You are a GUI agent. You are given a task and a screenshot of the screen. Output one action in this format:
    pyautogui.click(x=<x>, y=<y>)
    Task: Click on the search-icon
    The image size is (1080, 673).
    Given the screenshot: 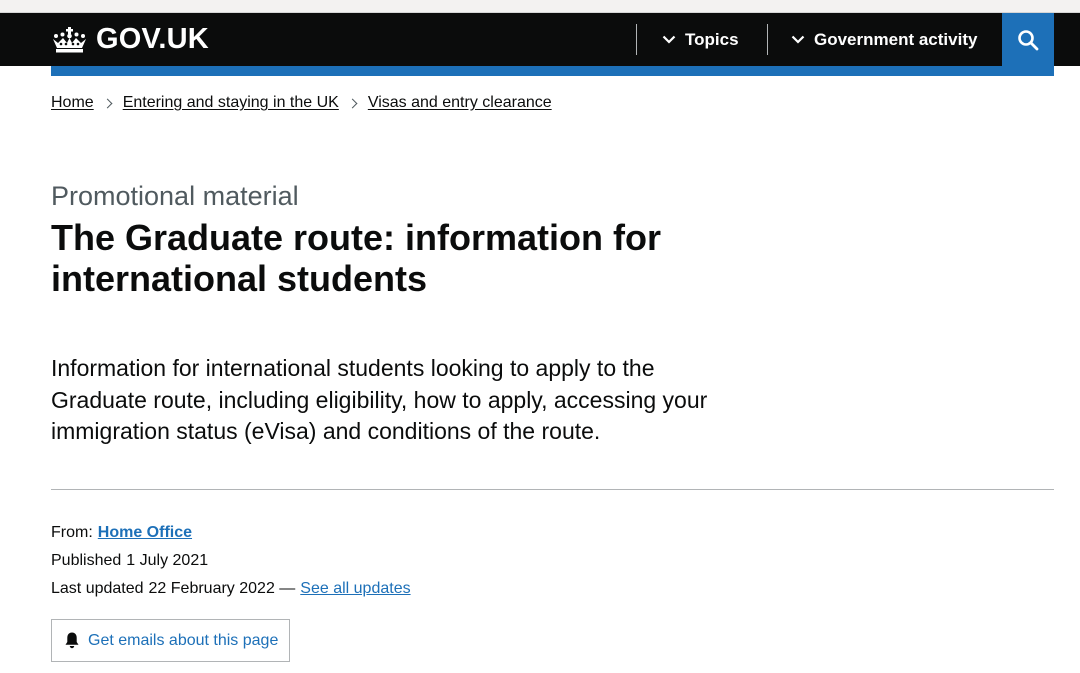 What is the action you would take?
    pyautogui.click(x=1028, y=39)
    